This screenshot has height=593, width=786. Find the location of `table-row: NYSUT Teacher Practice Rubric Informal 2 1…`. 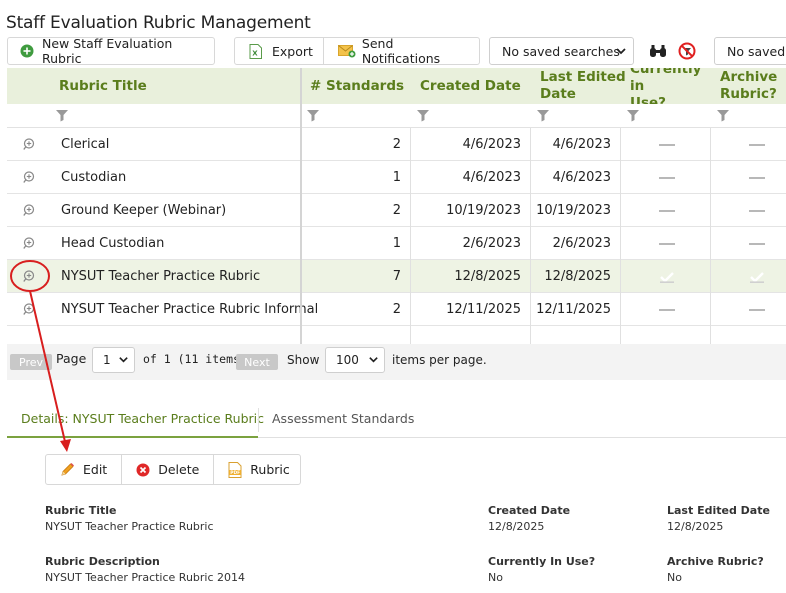

table-row: NYSUT Teacher Practice Rubric Informal 2 1… is located at coordinates (396, 309).